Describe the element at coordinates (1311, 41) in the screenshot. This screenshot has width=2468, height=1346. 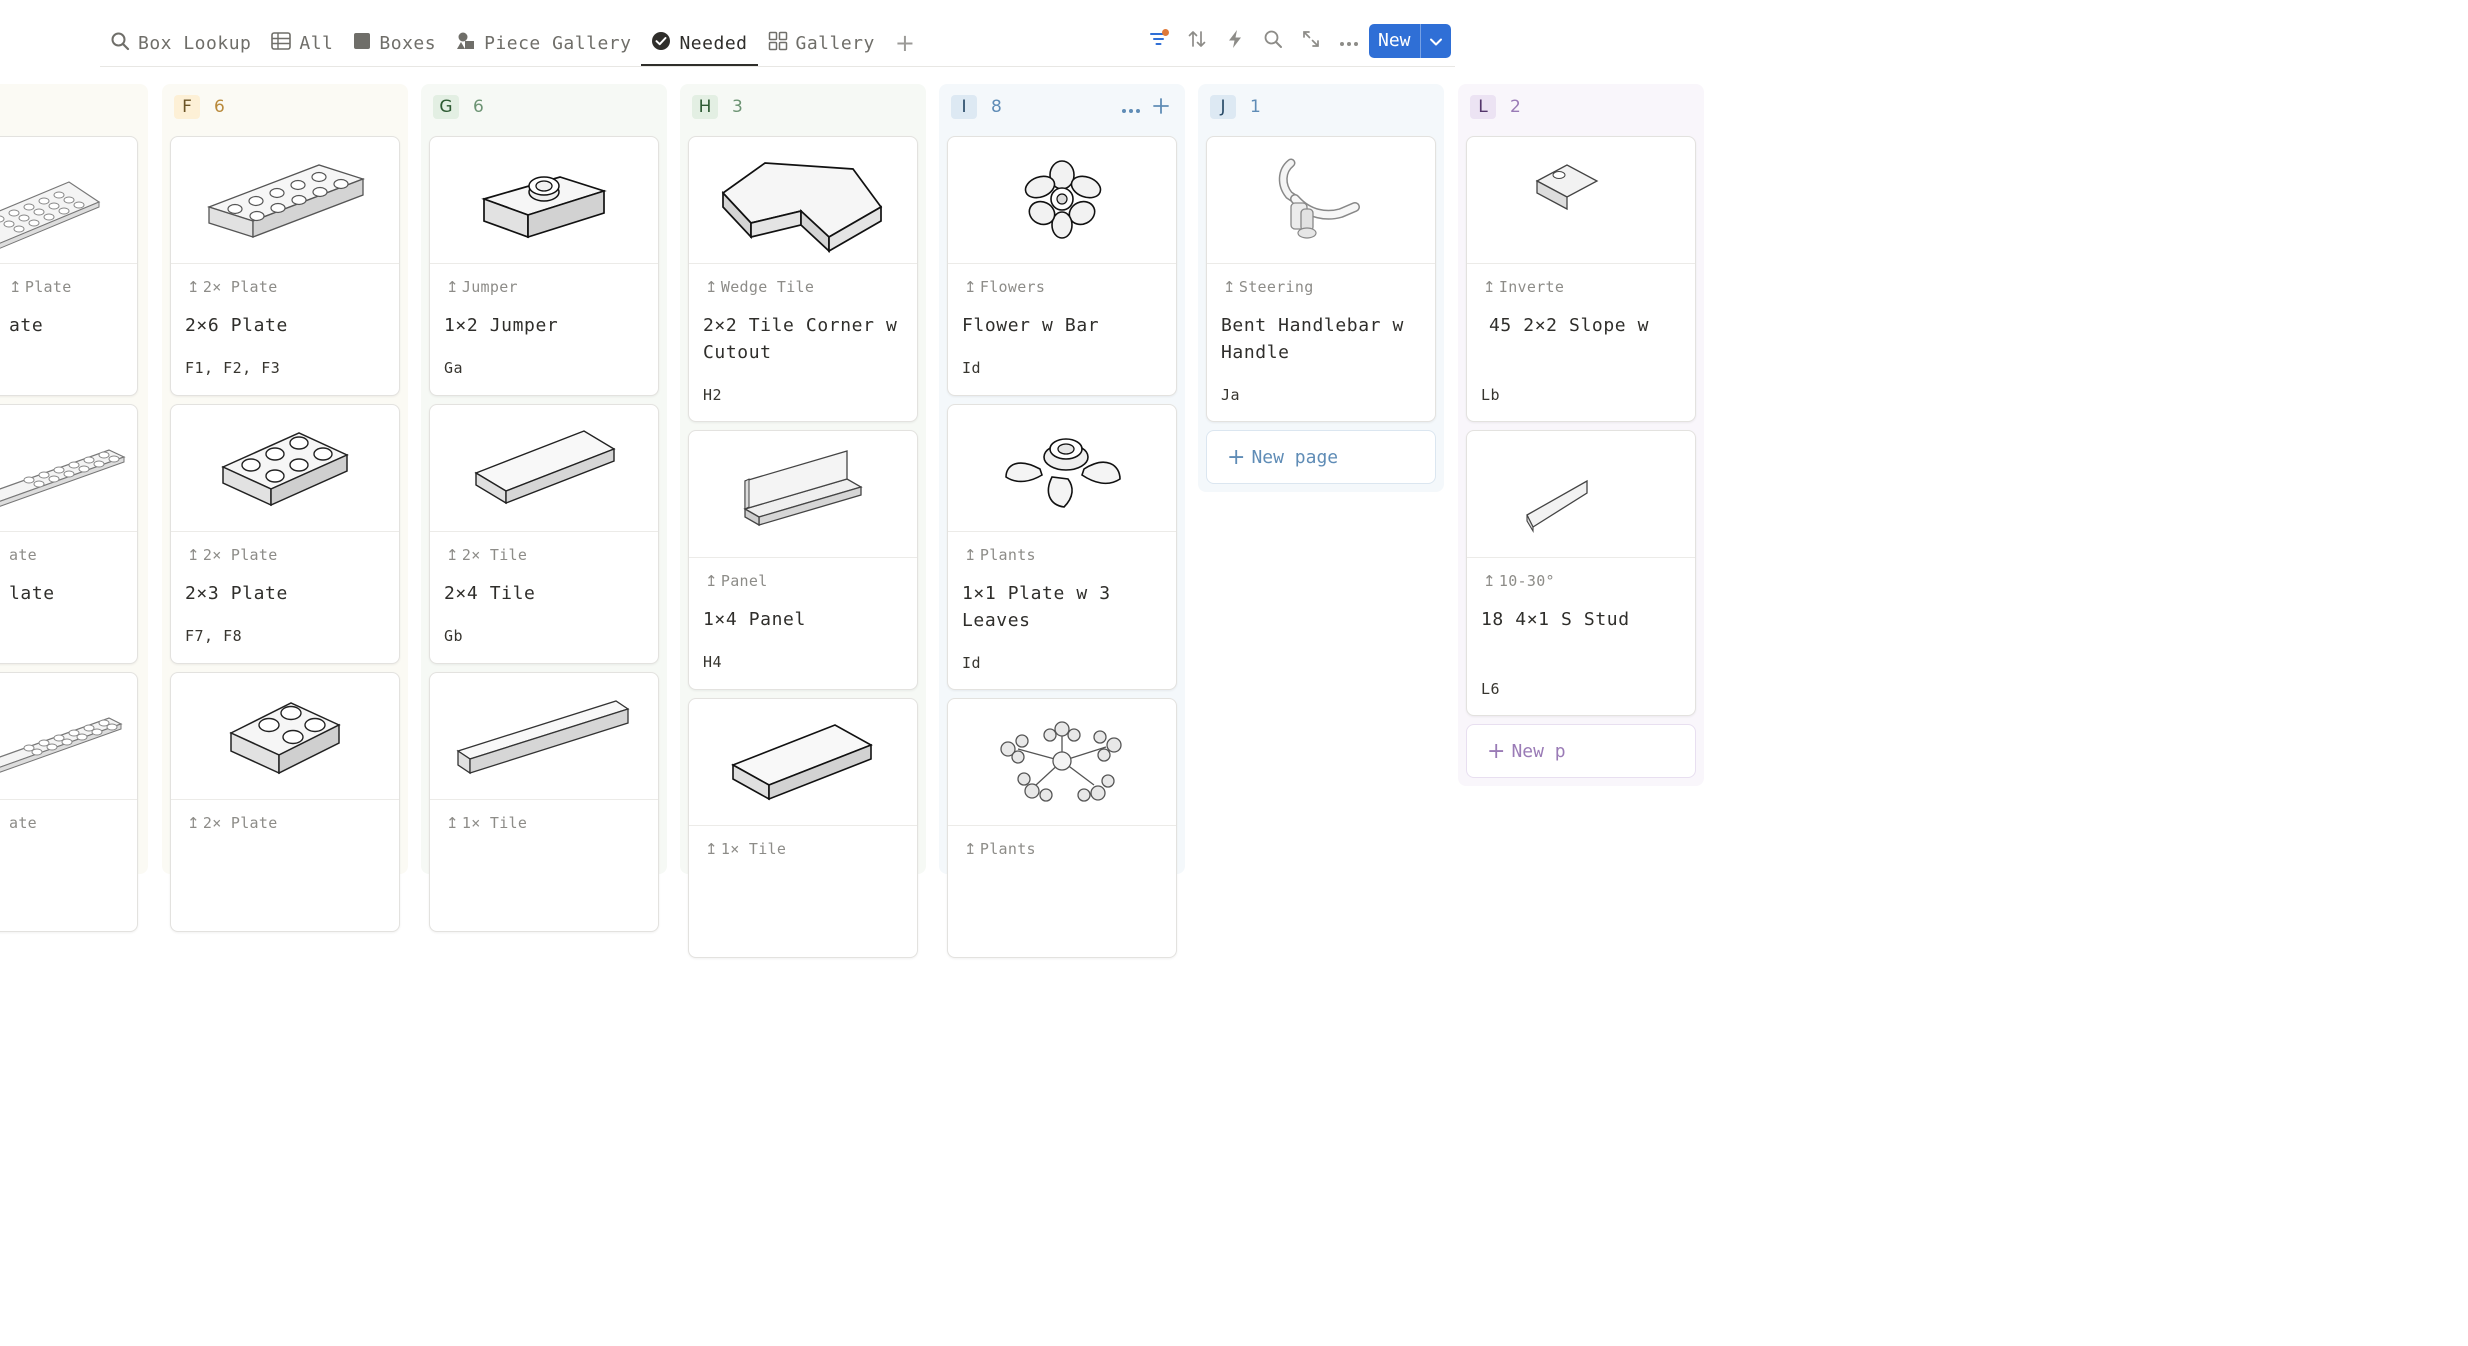
I see `expand-button` at that location.